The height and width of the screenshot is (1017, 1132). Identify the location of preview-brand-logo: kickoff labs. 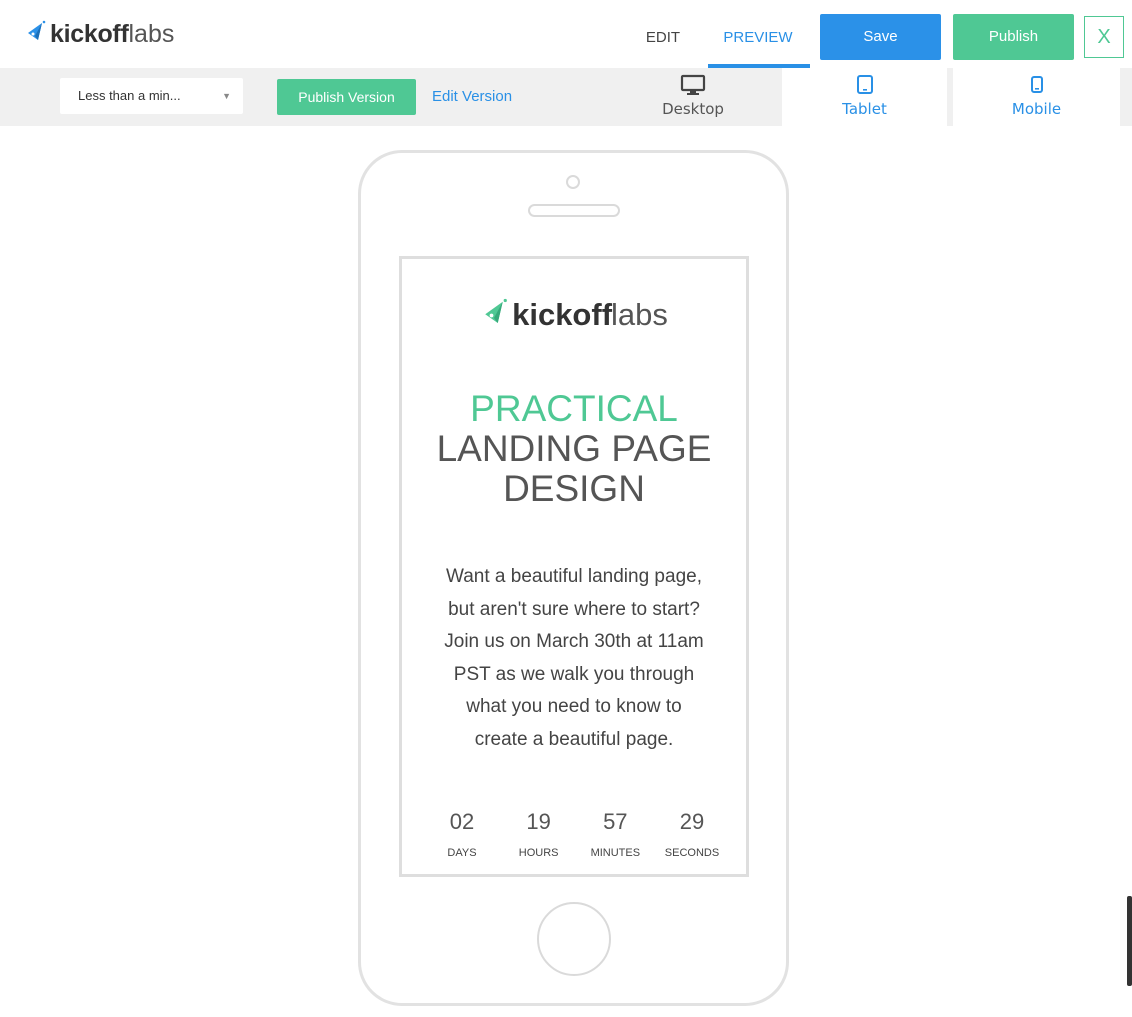
(574, 315).